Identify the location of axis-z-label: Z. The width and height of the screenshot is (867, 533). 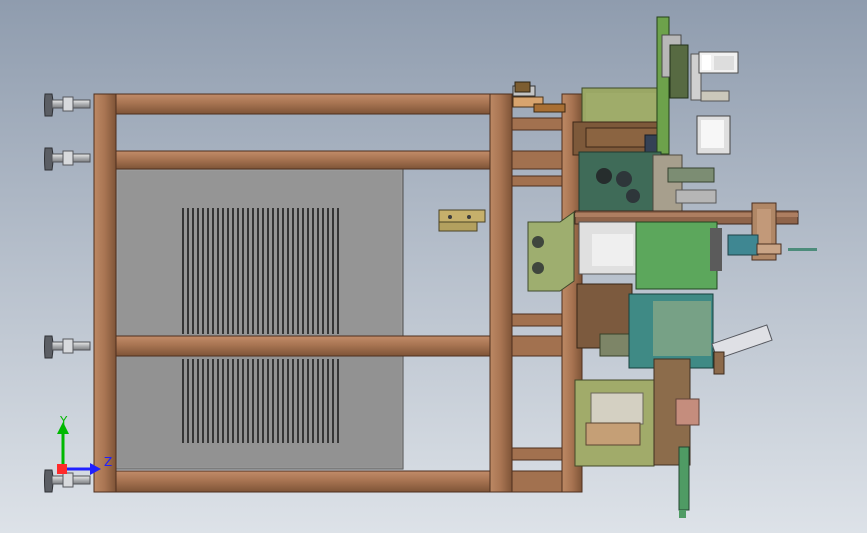
(108, 462).